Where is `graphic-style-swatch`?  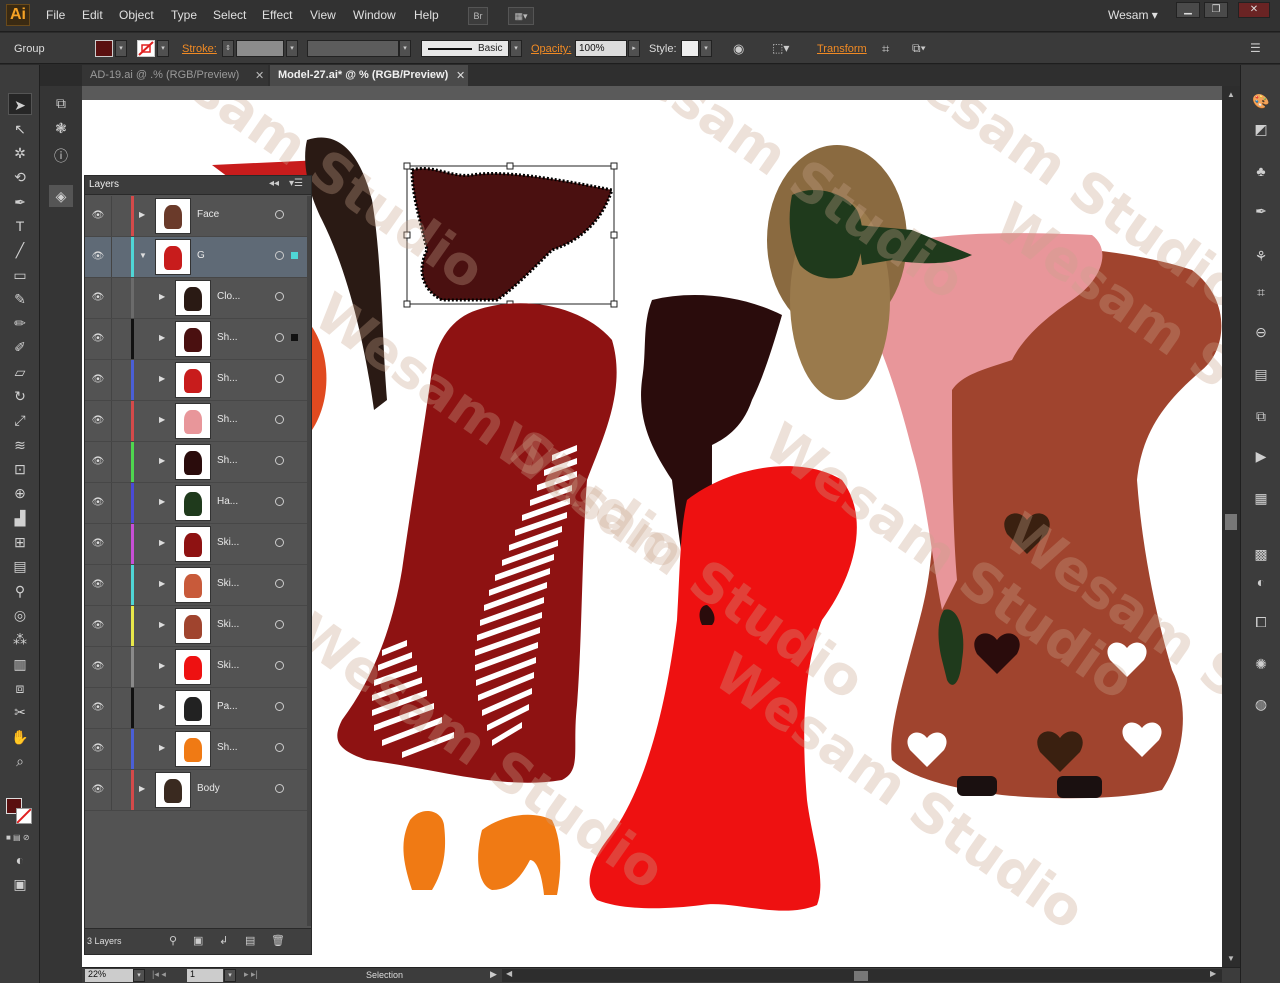 graphic-style-swatch is located at coordinates (690, 48).